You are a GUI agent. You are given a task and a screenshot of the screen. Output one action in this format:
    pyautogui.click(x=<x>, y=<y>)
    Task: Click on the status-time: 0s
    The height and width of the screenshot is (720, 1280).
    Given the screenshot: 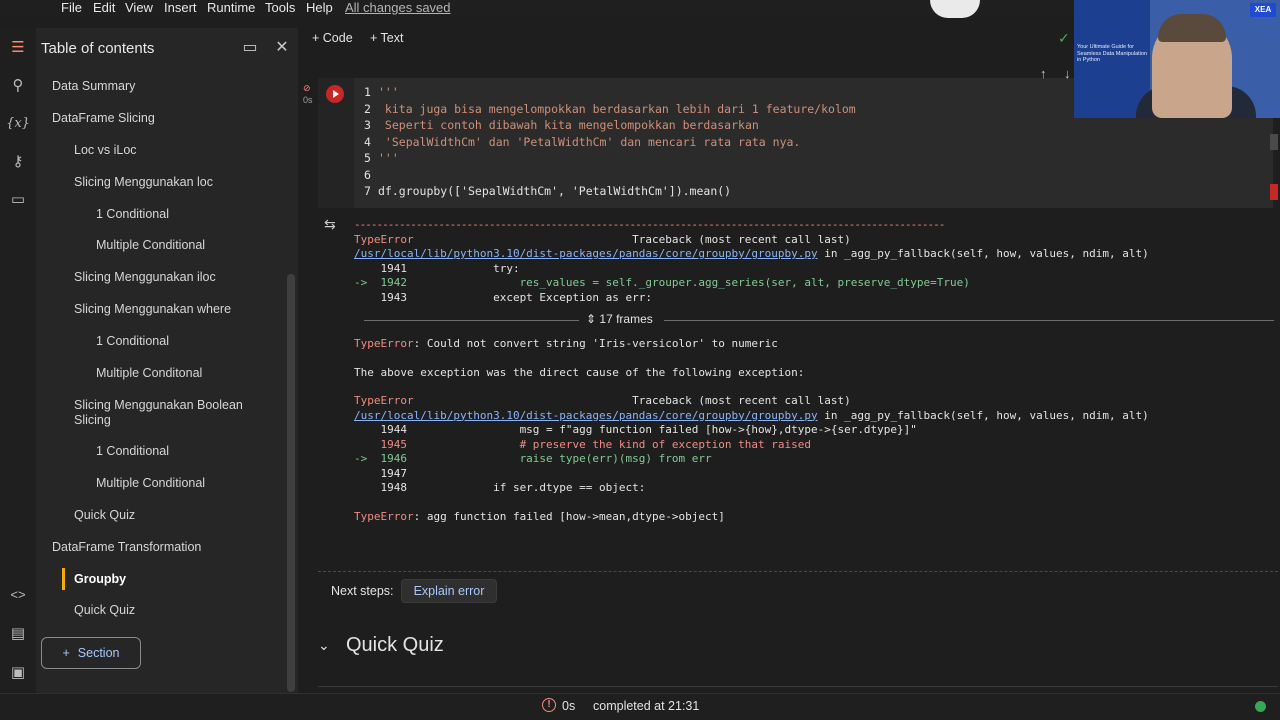 What is the action you would take?
    pyautogui.click(x=569, y=706)
    